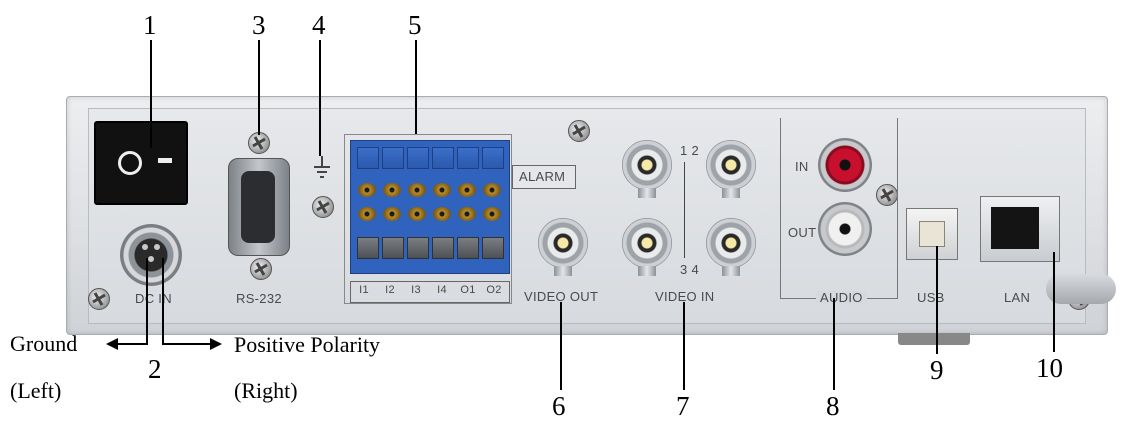 Image resolution: width=1138 pixels, height=423 pixels. Describe the element at coordinates (390, 290) in the screenshot. I see `terminal-label-i2: I2` at that location.